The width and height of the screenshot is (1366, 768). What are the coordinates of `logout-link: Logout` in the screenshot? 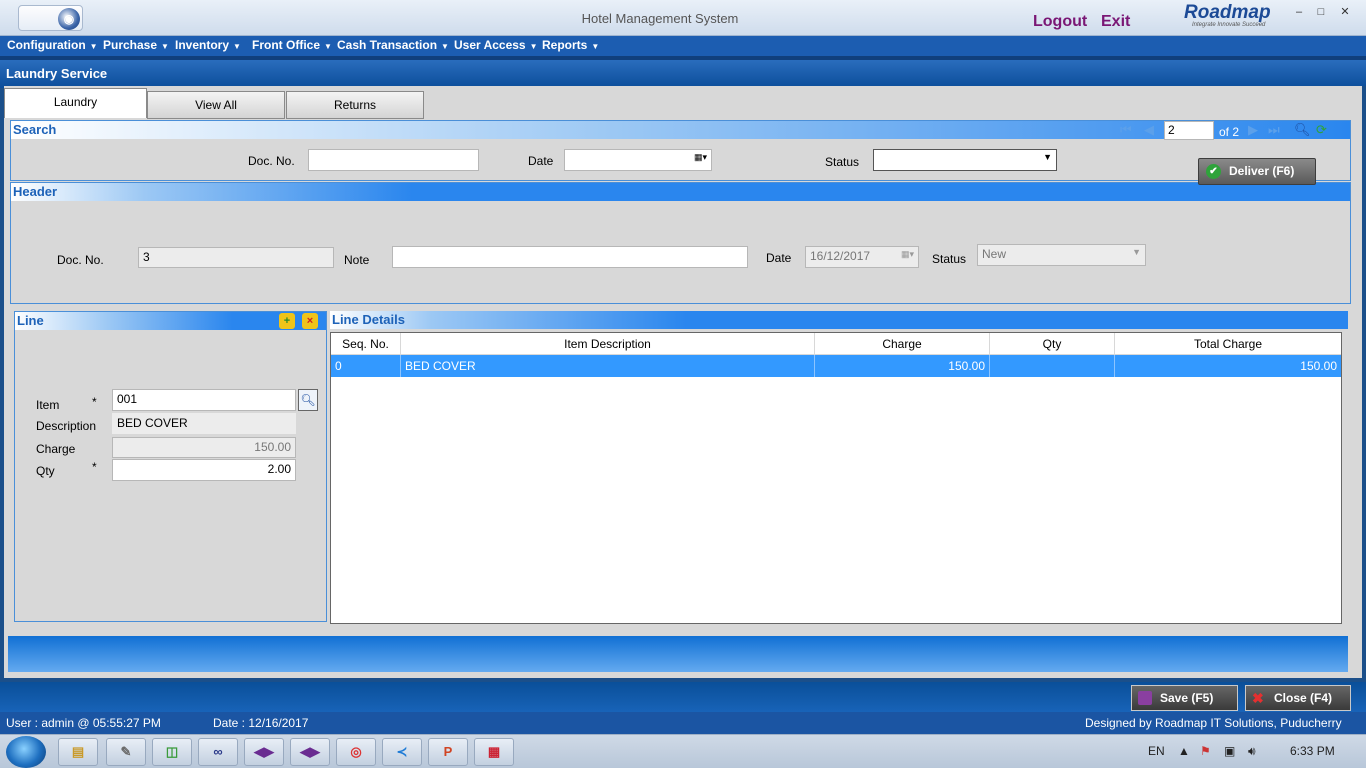 It's located at (1060, 22).